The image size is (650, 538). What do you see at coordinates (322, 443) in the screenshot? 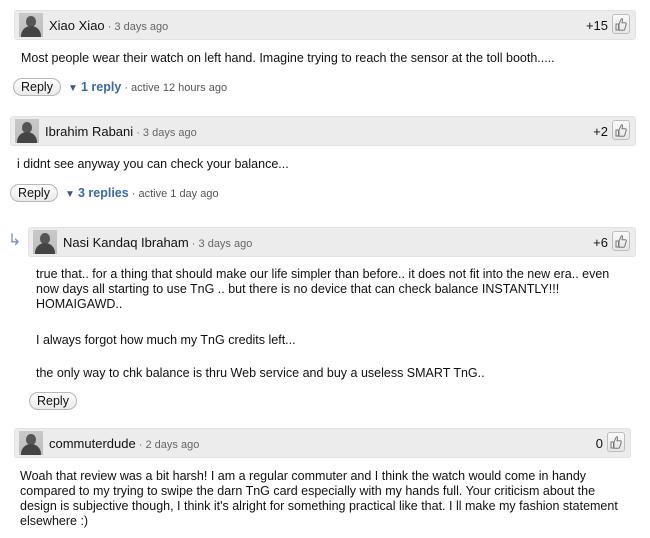
I see `comment-header: commuterdude · 2 days ago 0` at bounding box center [322, 443].